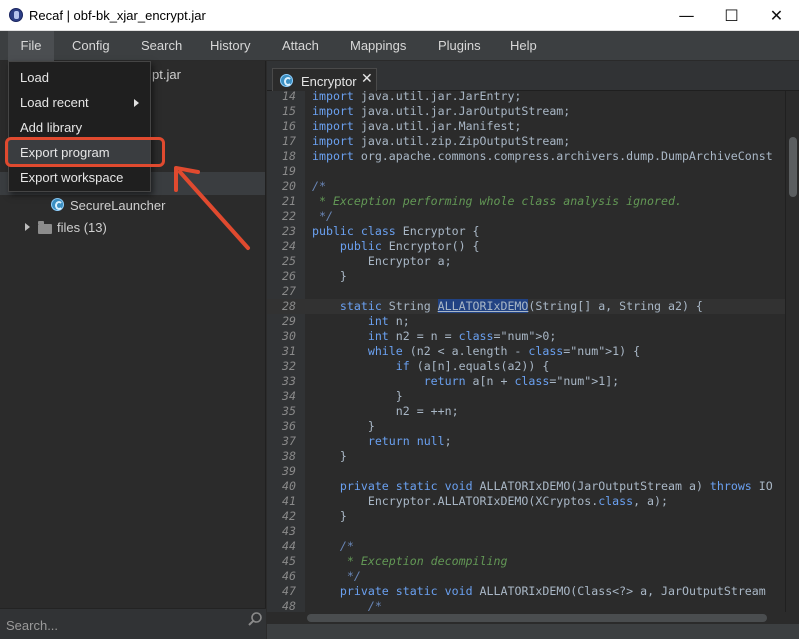  Describe the element at coordinates (526, 531) in the screenshot. I see `code-line: 43` at that location.